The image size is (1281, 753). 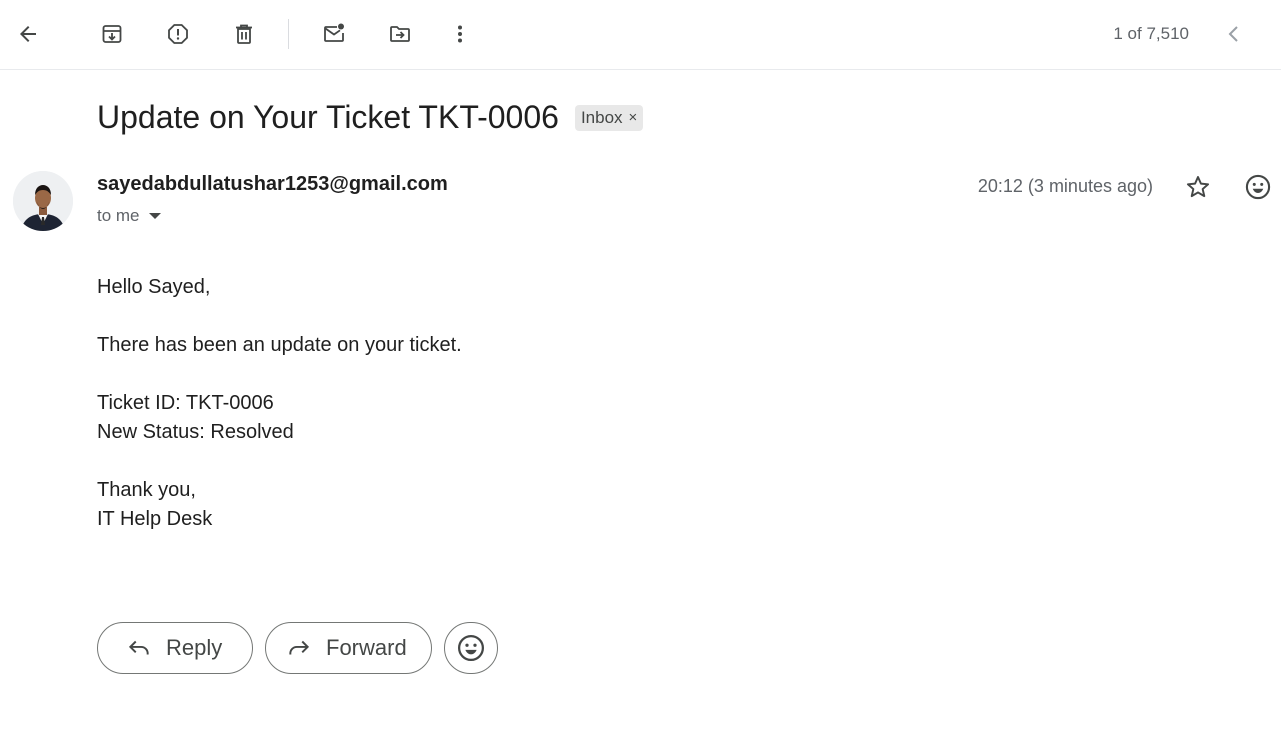 What do you see at coordinates (155, 519) in the screenshot?
I see `body-signature: IT Help Desk` at bounding box center [155, 519].